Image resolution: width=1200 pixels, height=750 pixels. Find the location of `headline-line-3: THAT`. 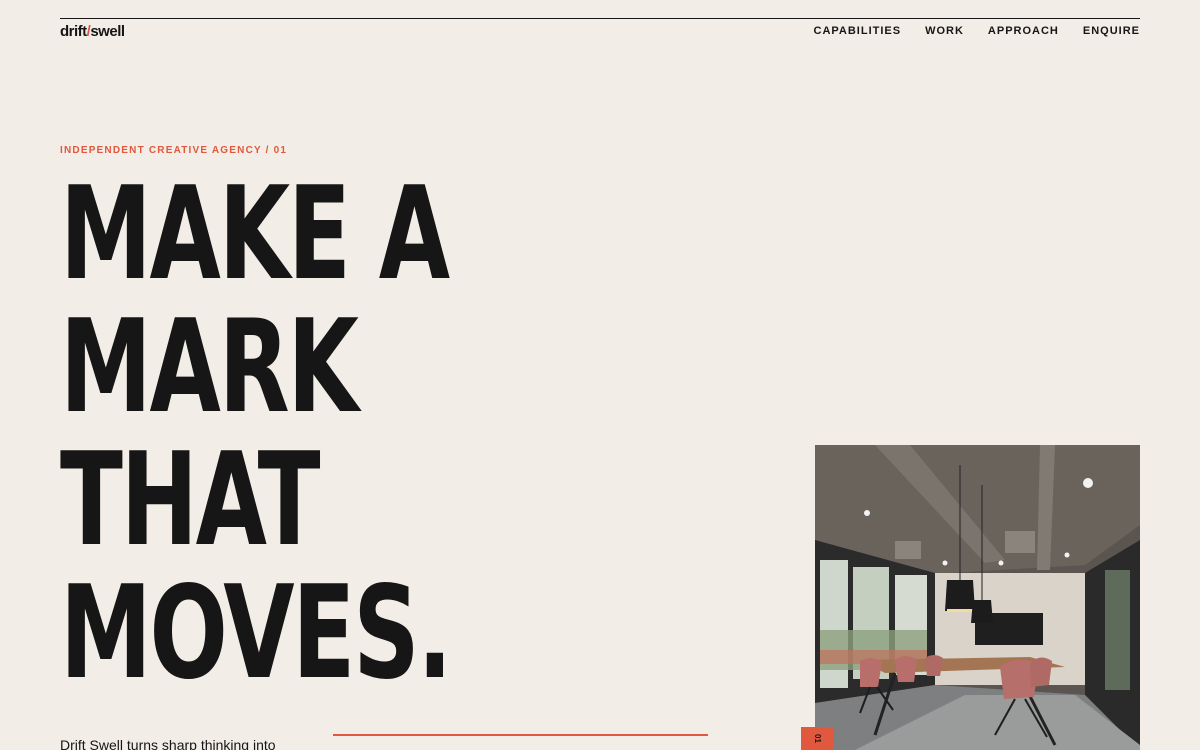

headline-line-3: THAT is located at coordinates (190, 500).